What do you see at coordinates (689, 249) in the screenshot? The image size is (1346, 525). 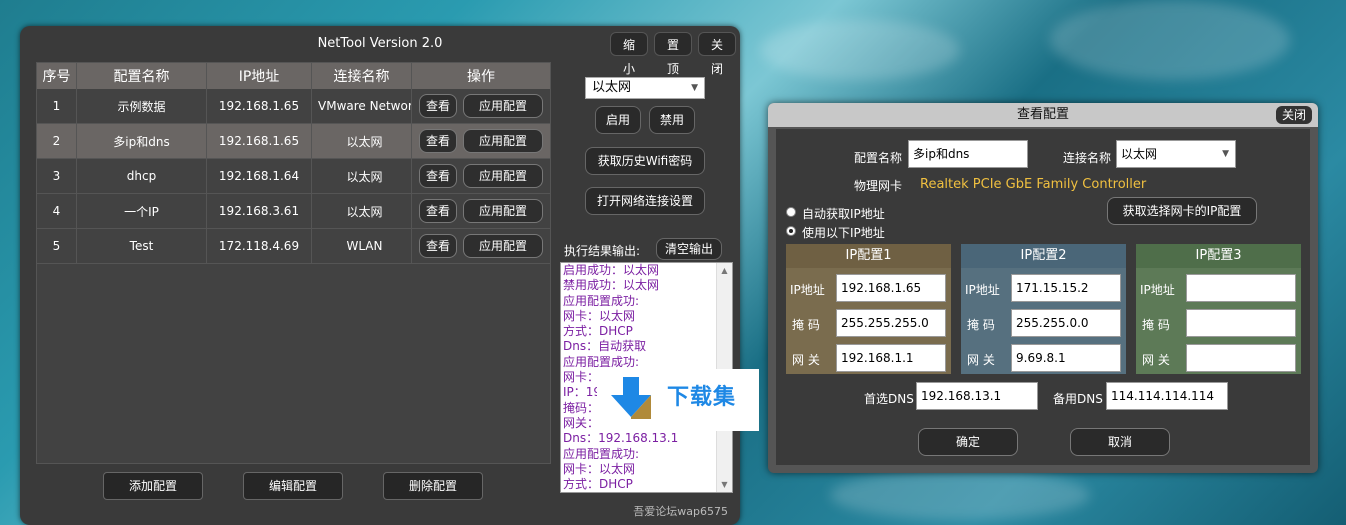 I see `clear-output-button: 清空输出` at bounding box center [689, 249].